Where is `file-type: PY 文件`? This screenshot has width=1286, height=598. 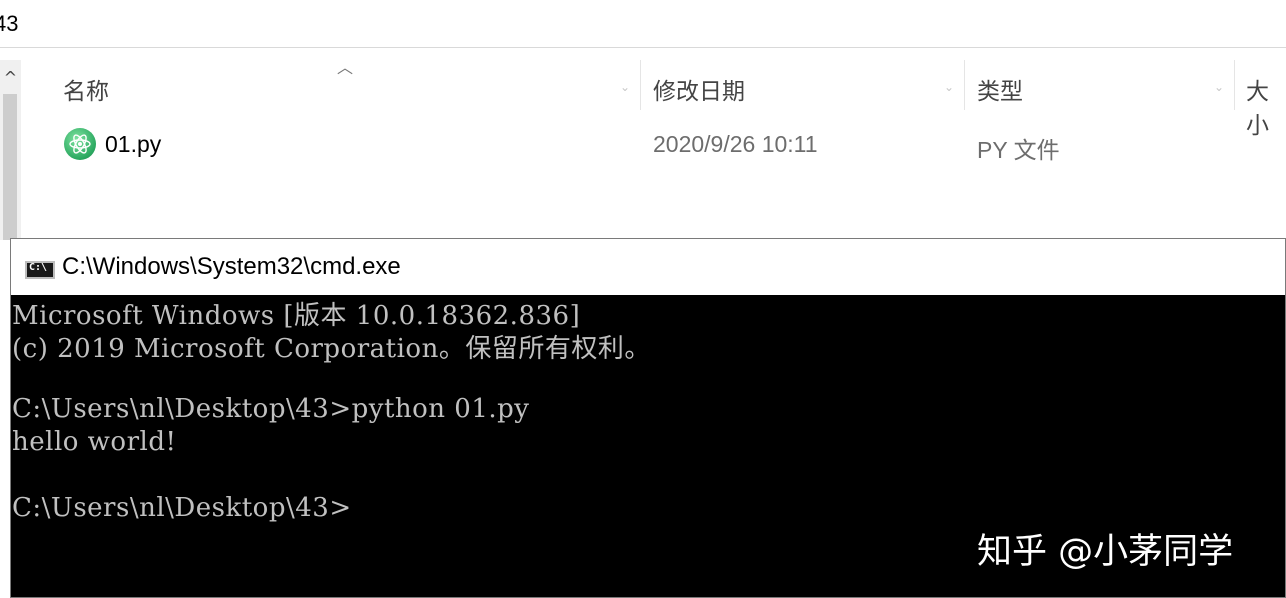 file-type: PY 文件 is located at coordinates (1018, 150).